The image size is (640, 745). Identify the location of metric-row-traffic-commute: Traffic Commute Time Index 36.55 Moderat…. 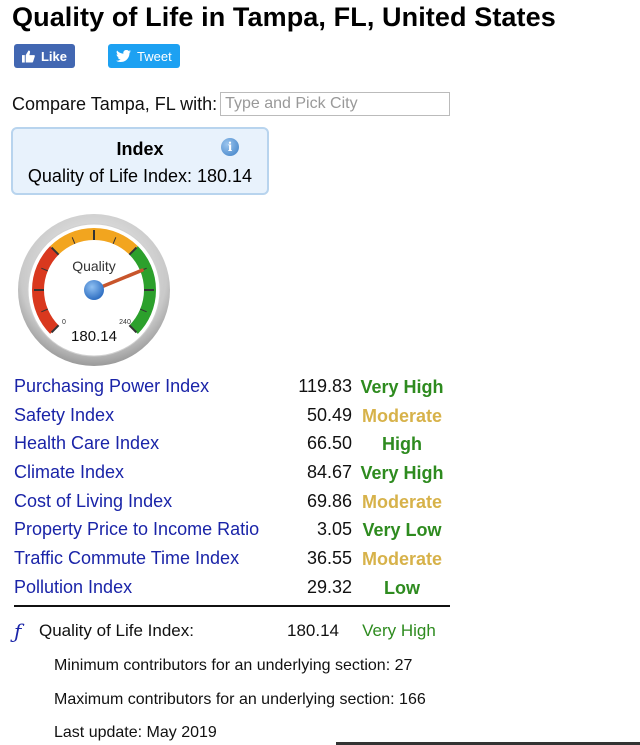
(234, 562).